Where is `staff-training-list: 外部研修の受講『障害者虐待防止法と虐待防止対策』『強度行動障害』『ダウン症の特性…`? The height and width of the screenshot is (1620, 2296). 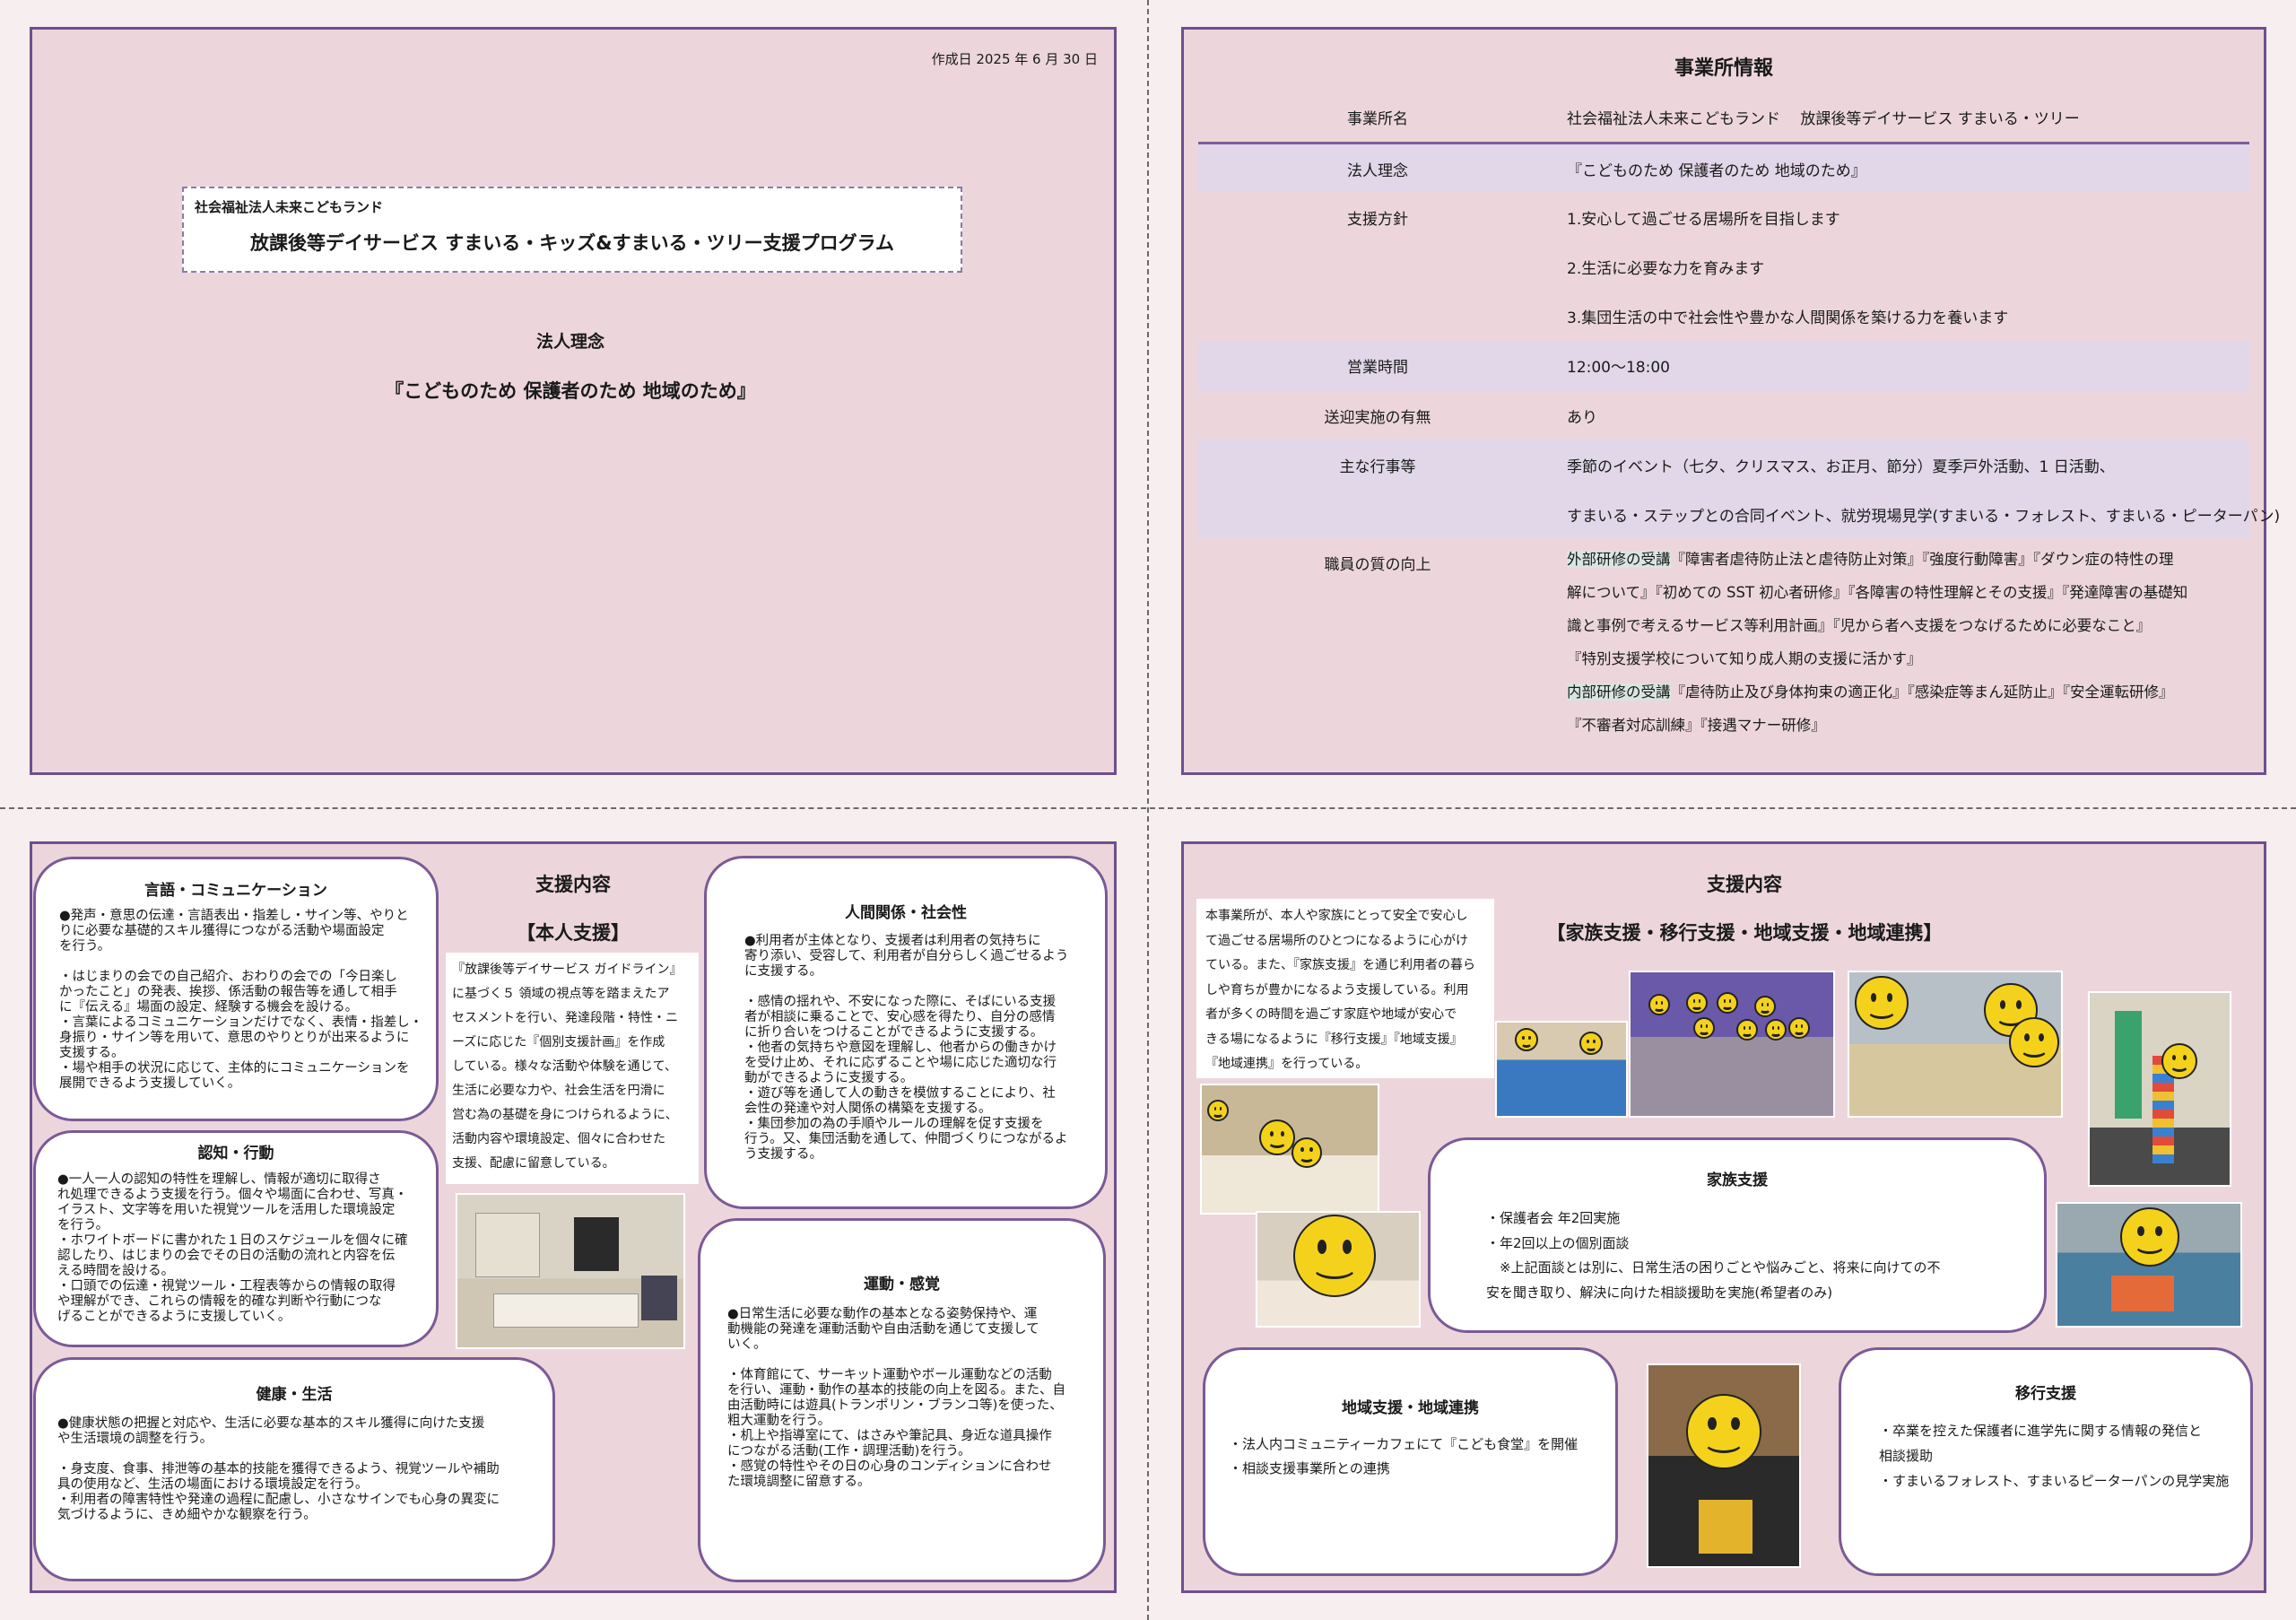
staff-training-list: 外部研修の受講『障害者虐待防止法と虐待防止対策』『強度行動障害』『ダウン症の特性… is located at coordinates (1907, 643).